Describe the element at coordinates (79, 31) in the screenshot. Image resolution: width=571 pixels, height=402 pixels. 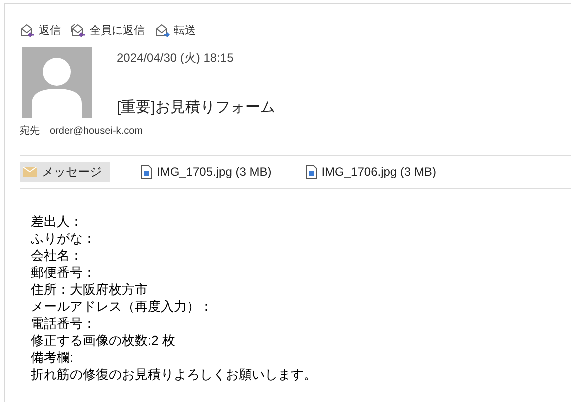
I see `reply-all-icon` at that location.